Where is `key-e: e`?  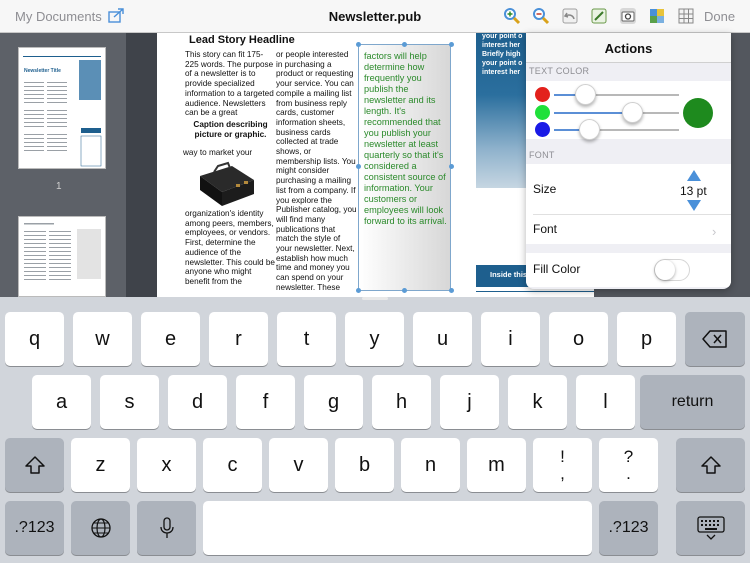
key-e: e is located at coordinates (170, 339).